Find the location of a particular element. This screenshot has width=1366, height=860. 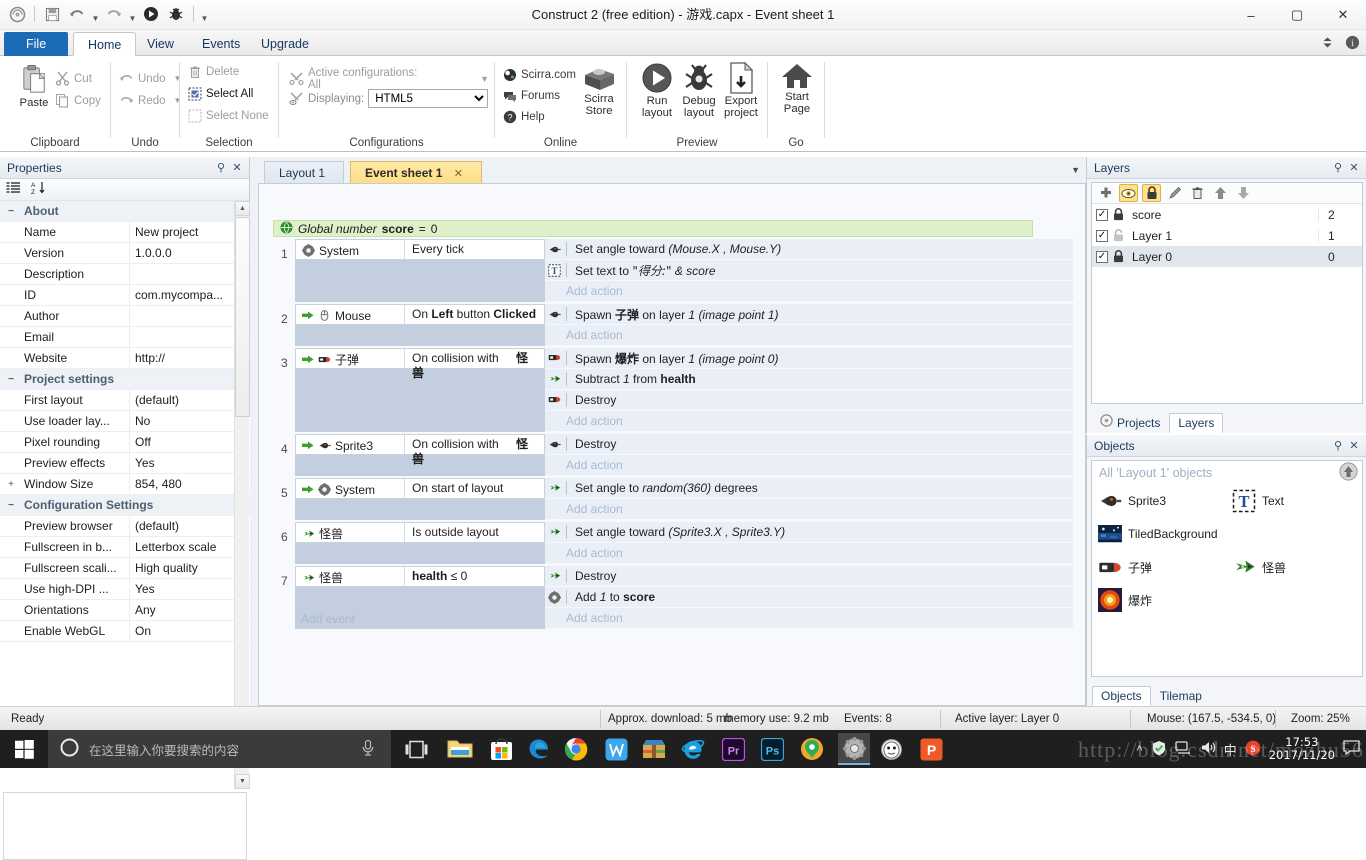

action-row: Set angle toward (Sprite3.X , Sprite3.Y) is located at coordinates (809, 532).